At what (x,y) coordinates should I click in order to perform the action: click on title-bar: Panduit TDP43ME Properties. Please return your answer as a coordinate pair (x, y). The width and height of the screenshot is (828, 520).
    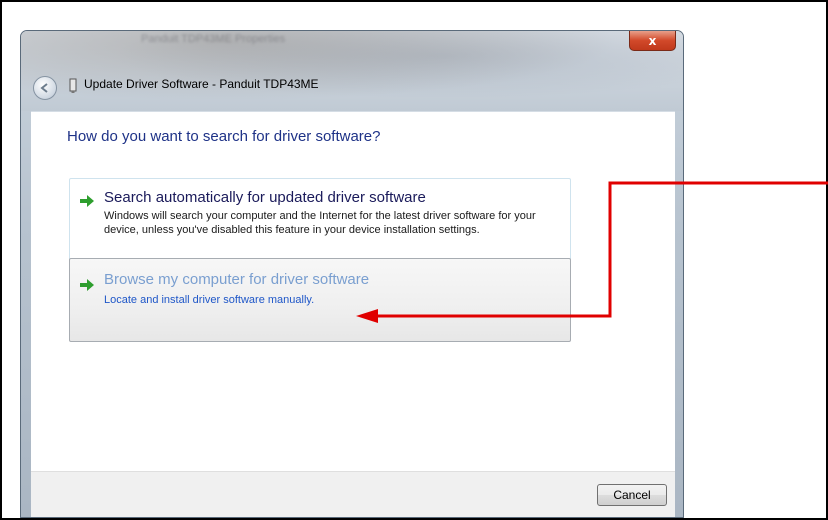
    Looking at the image, I should click on (352, 71).